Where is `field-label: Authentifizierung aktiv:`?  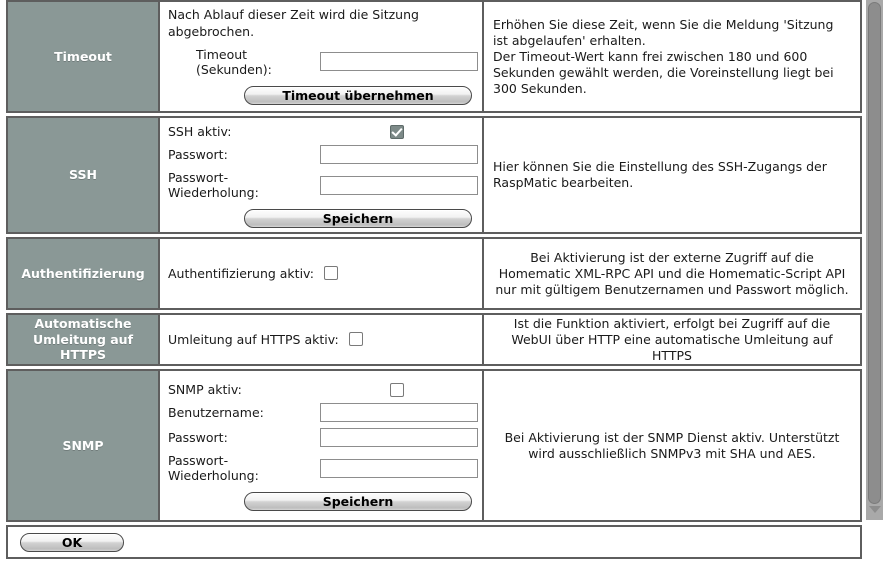 field-label: Authentifizierung aktiv: is located at coordinates (241, 273).